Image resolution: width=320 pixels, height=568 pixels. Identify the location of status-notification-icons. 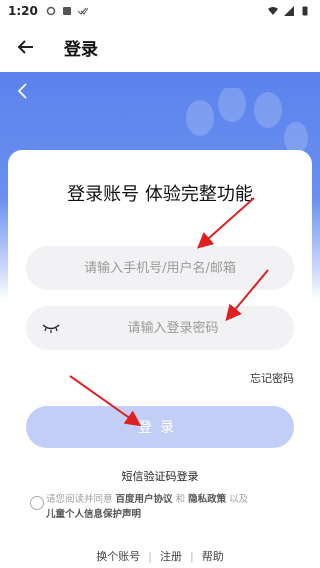
(67, 11).